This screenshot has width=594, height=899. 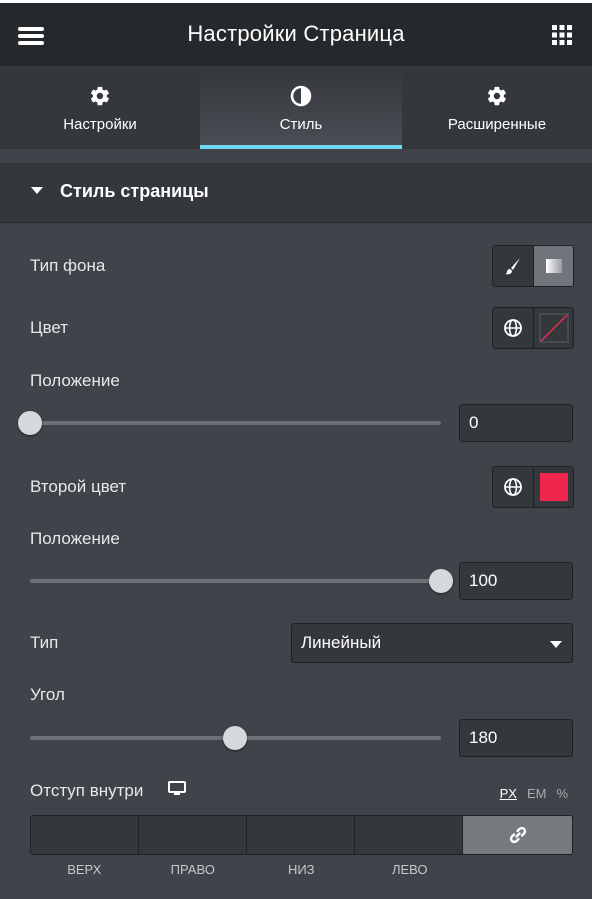 What do you see at coordinates (84, 869) in the screenshot?
I see `label-top: ВЕРХ` at bounding box center [84, 869].